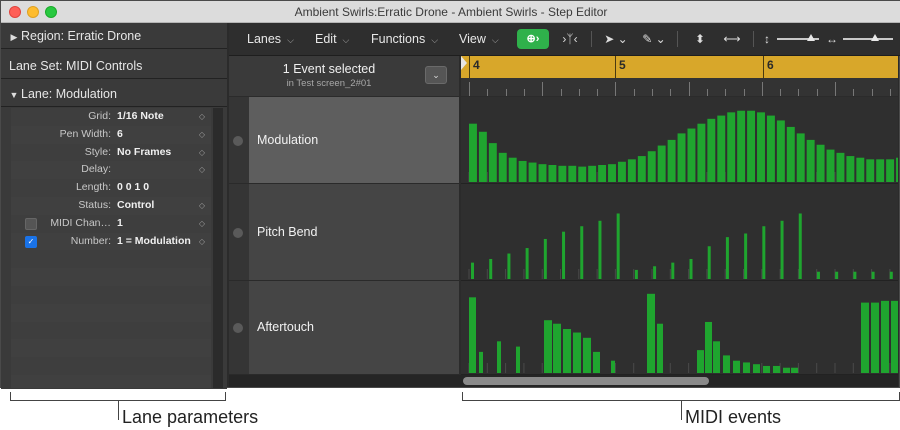  Describe the element at coordinates (732, 39) in the screenshot. I see `fit-horizontal-icon: ⟷` at that location.